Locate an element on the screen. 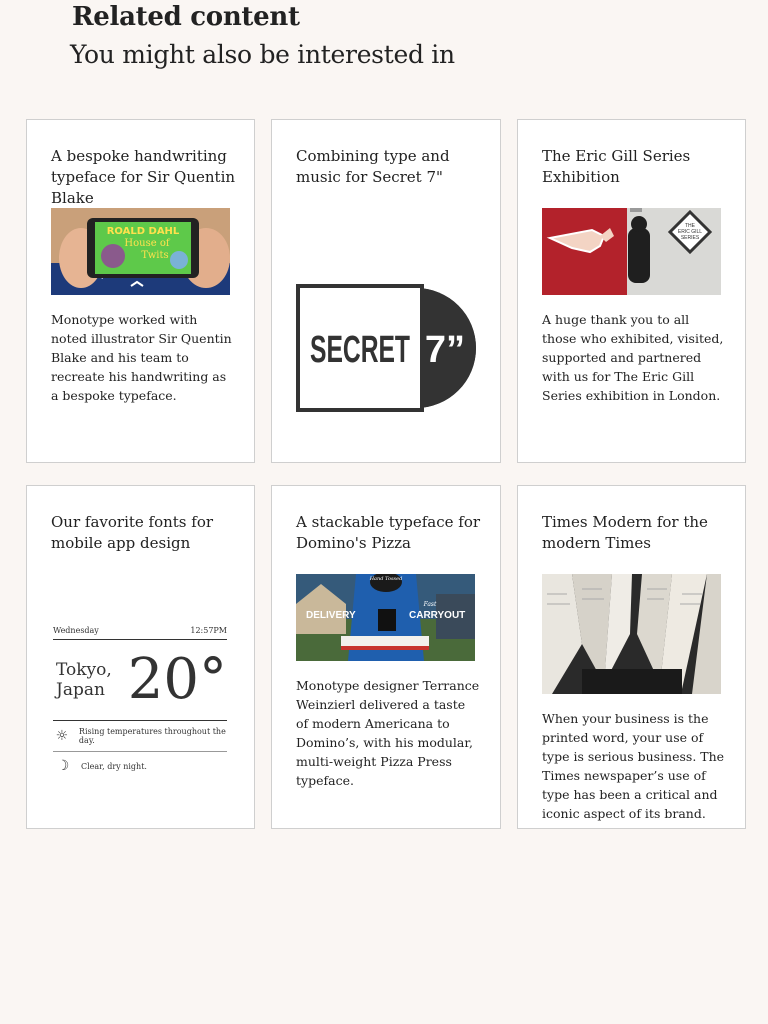 The image size is (768, 1024). image-text: CARRYOUT is located at coordinates (437, 615).